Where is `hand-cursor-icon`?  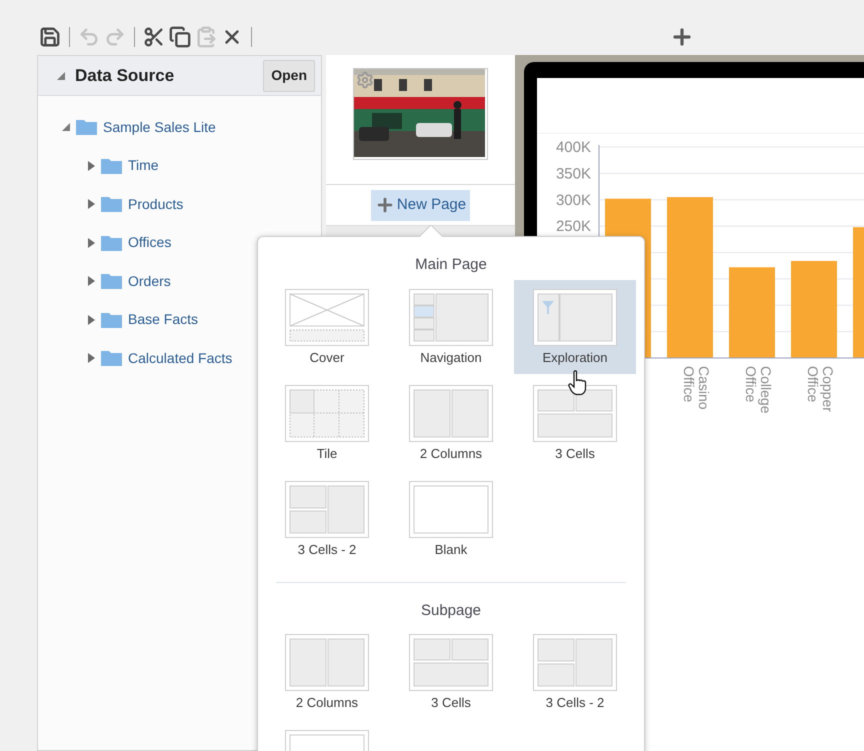 hand-cursor-icon is located at coordinates (578, 383).